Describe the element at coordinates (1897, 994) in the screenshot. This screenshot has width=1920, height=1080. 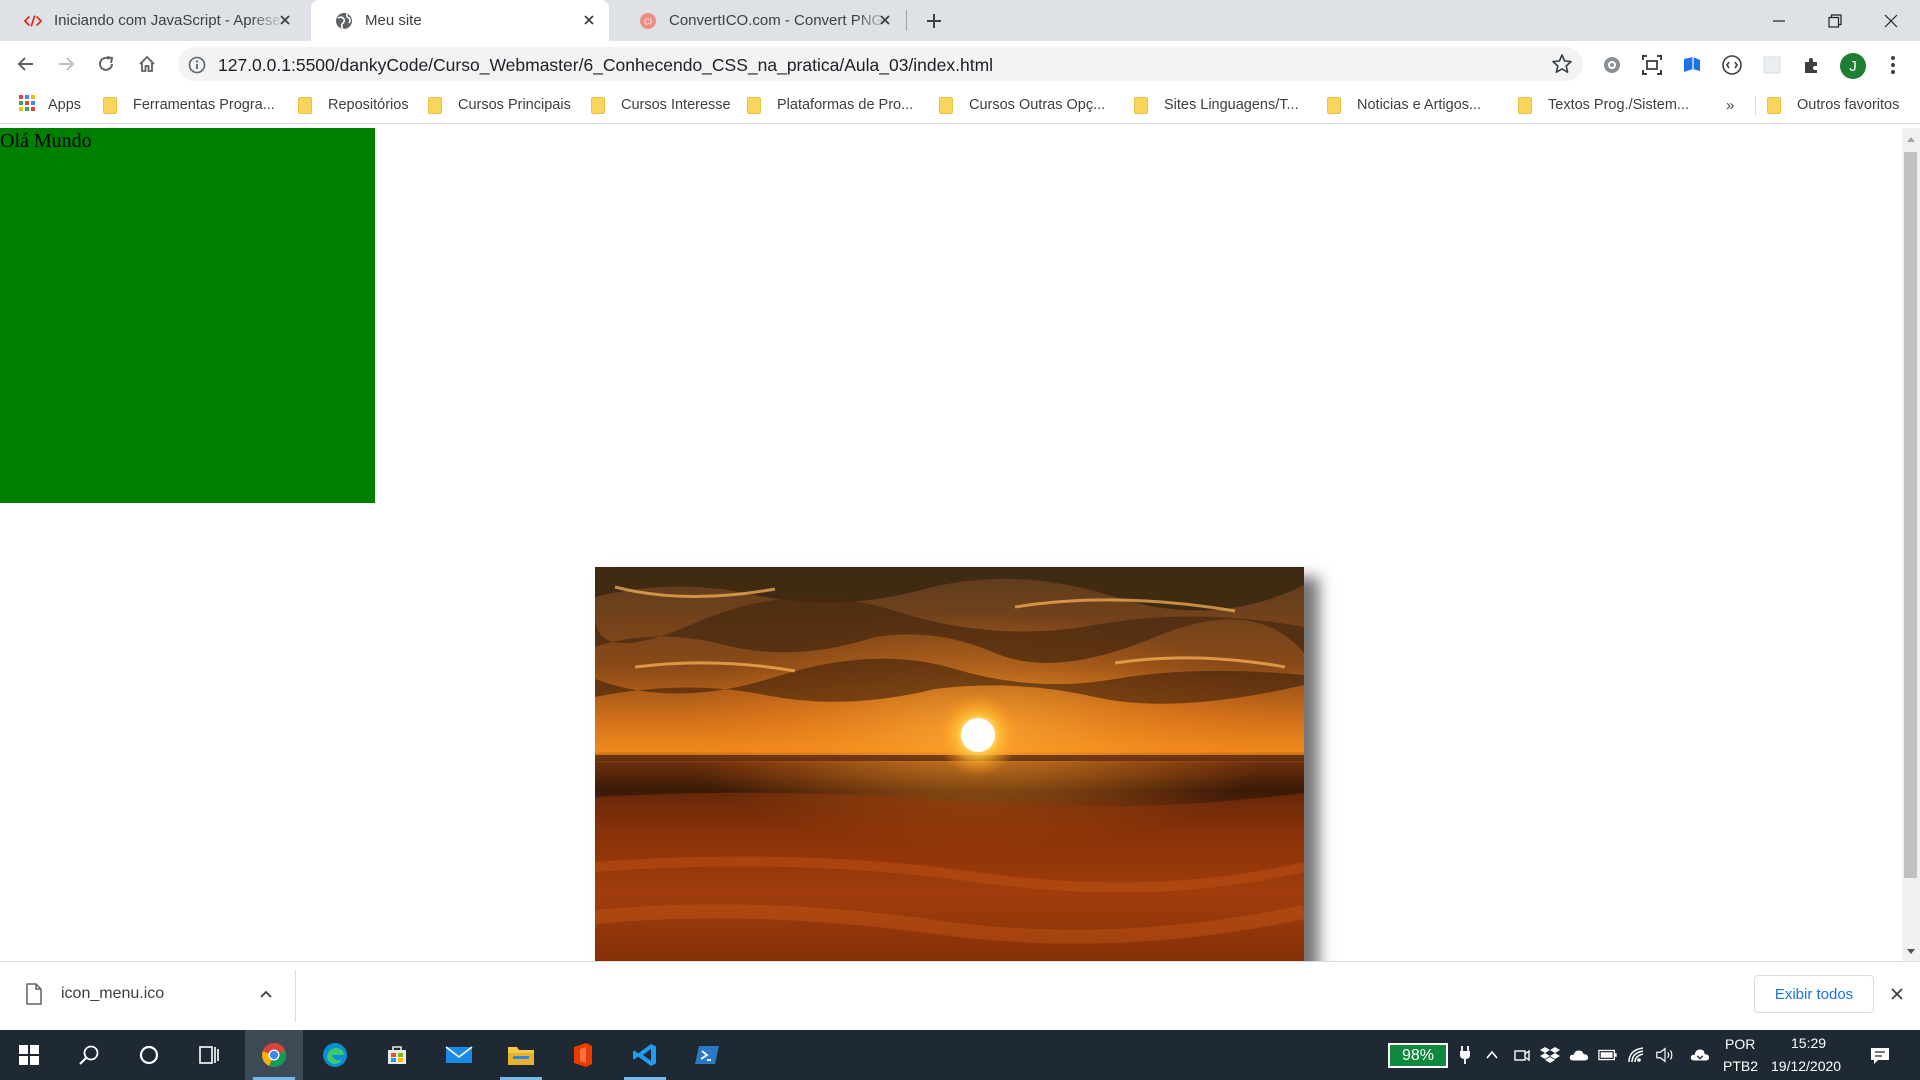
I see `close-downloads-icon` at that location.